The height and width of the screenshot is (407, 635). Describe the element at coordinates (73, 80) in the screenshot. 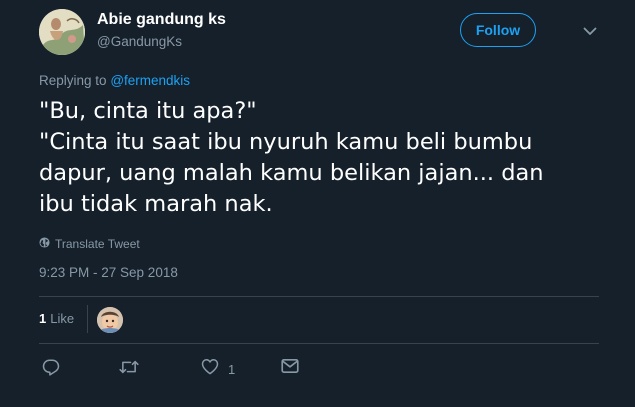

I see `reply-prefix: Replying to` at that location.